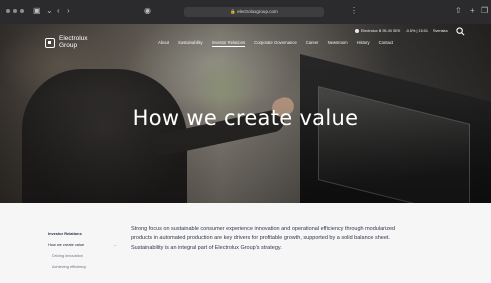 This screenshot has height=283, width=491. I want to click on nav-career: Career, so click(312, 43).